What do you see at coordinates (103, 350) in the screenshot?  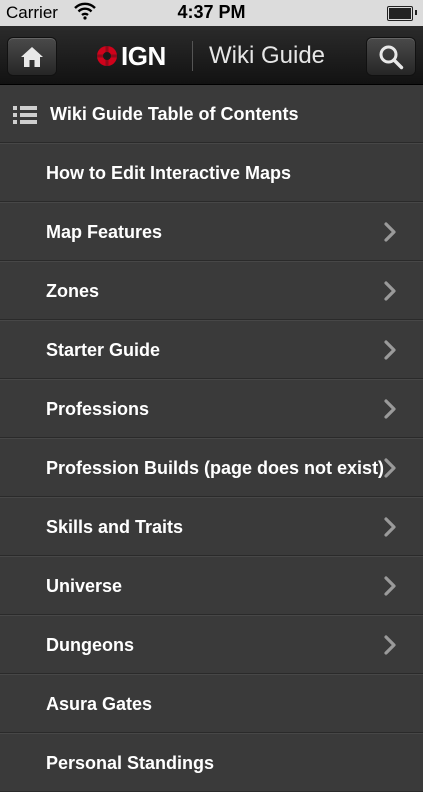 I see `list-item-label: Starter Guide` at bounding box center [103, 350].